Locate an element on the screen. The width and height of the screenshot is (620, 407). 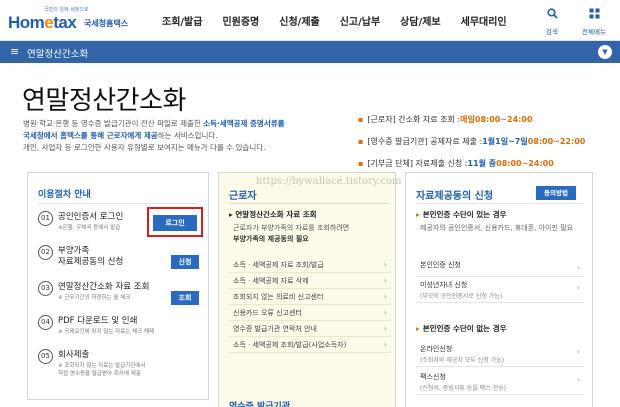
issuer-section-title: 영수증 발급기관 is located at coordinates (260, 404).